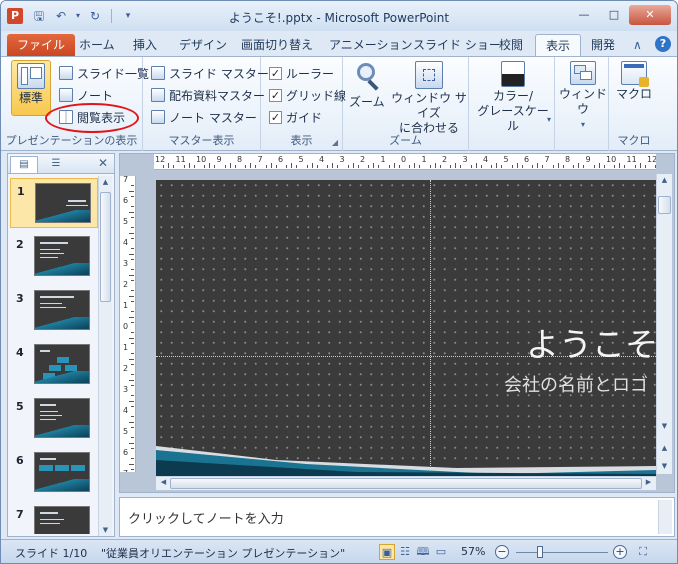 The width and height of the screenshot is (678, 564). I want to click on ruler-checkbox: ✓ ルーラー, so click(301, 73).